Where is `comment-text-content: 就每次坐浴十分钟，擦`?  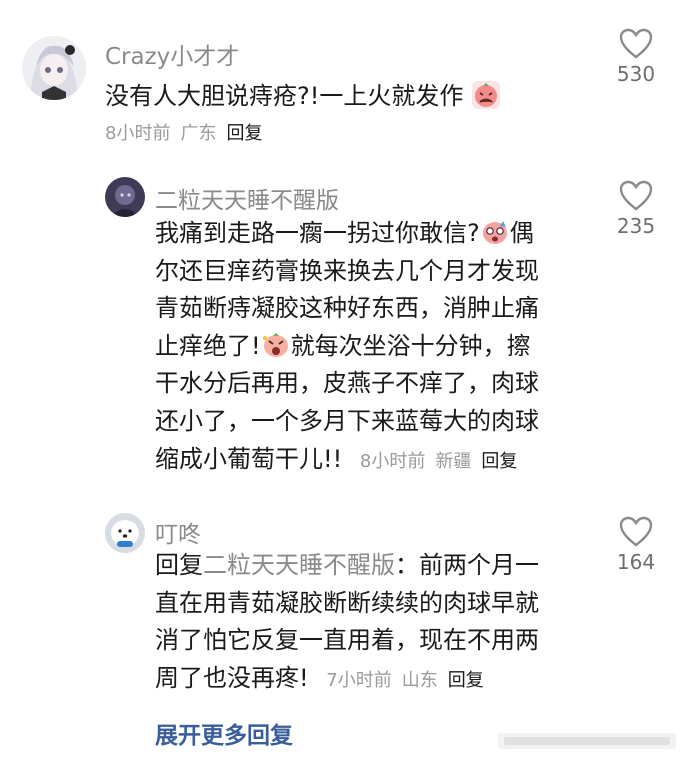 comment-text-content: 就每次坐浴十分钟，擦 is located at coordinates (410, 345).